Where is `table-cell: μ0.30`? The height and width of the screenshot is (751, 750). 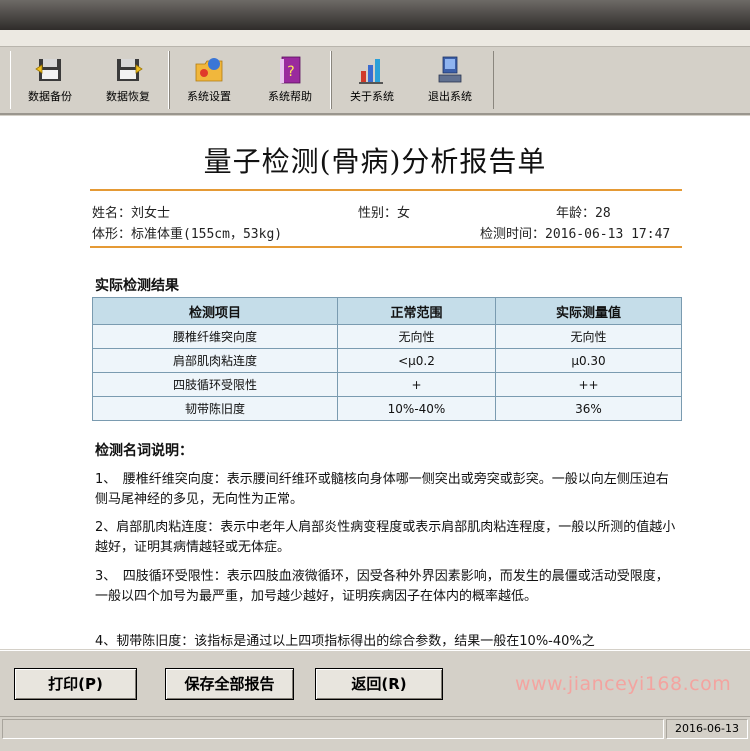 table-cell: μ0.30 is located at coordinates (588, 360).